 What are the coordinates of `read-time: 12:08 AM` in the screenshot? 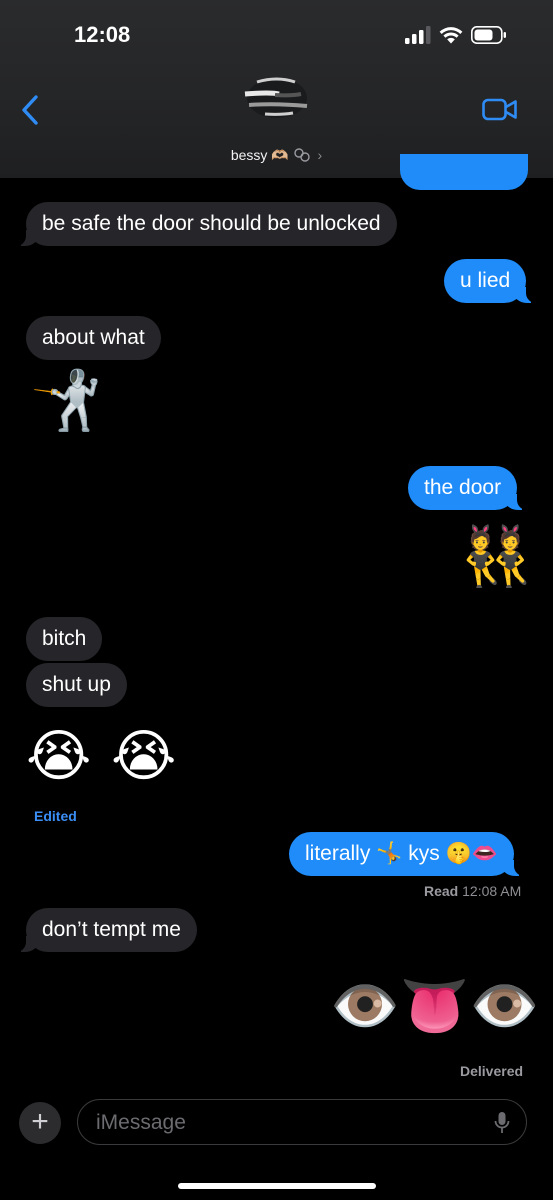 It's located at (492, 891).